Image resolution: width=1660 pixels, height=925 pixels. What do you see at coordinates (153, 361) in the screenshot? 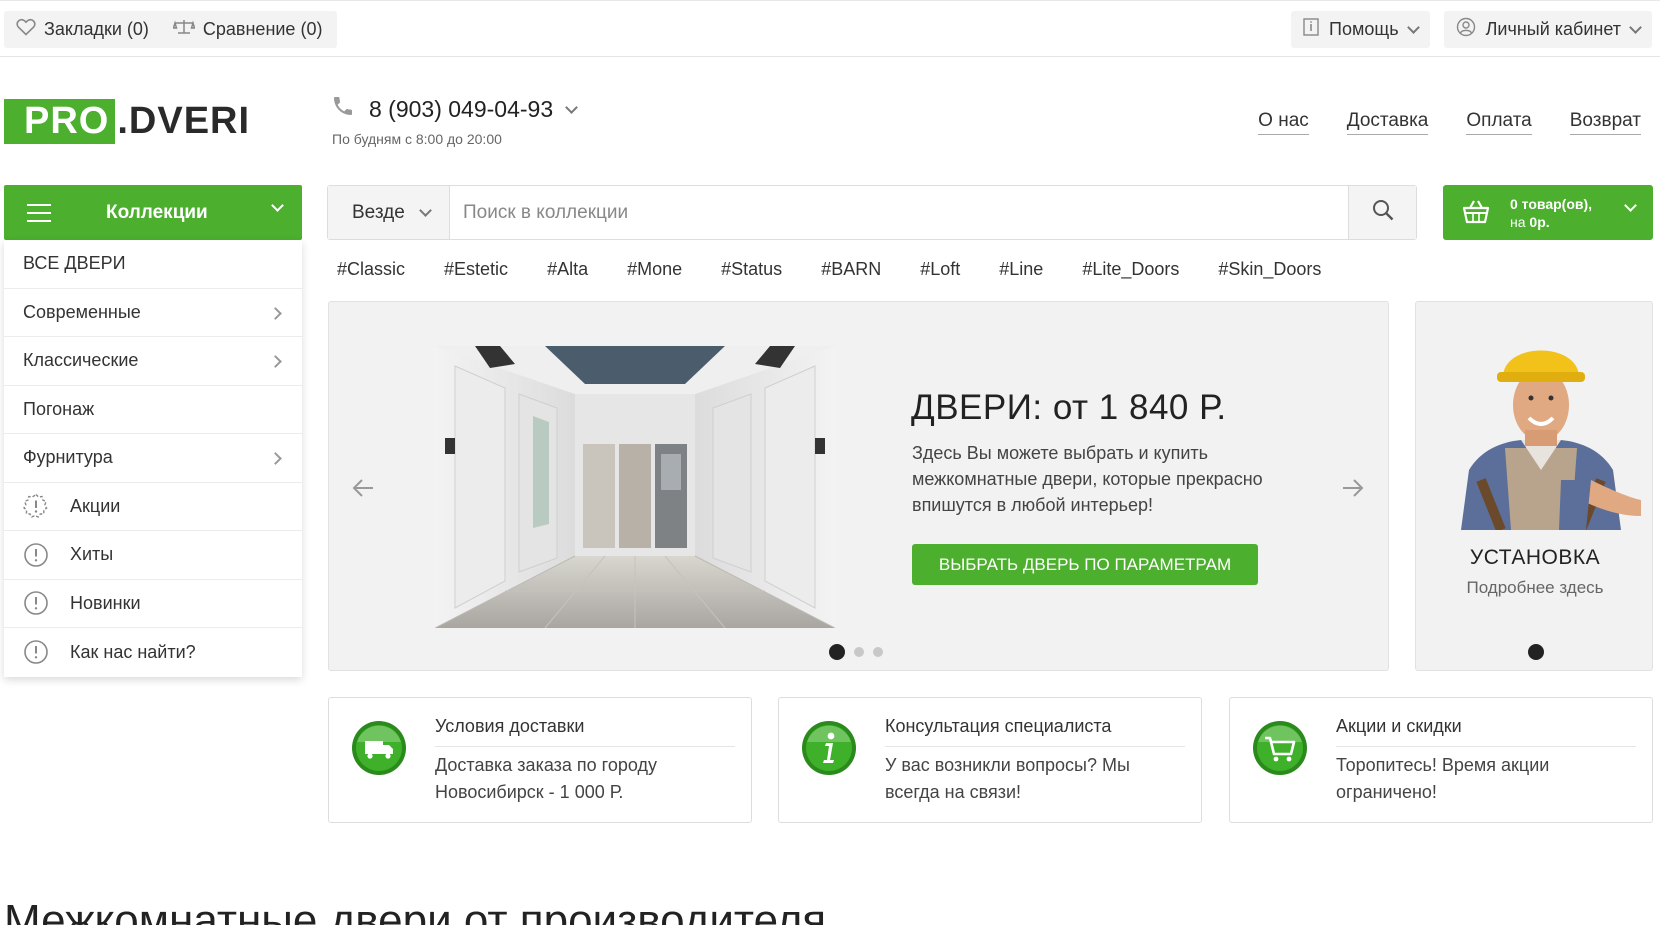
I see `menu-item-classic: Классические` at bounding box center [153, 361].